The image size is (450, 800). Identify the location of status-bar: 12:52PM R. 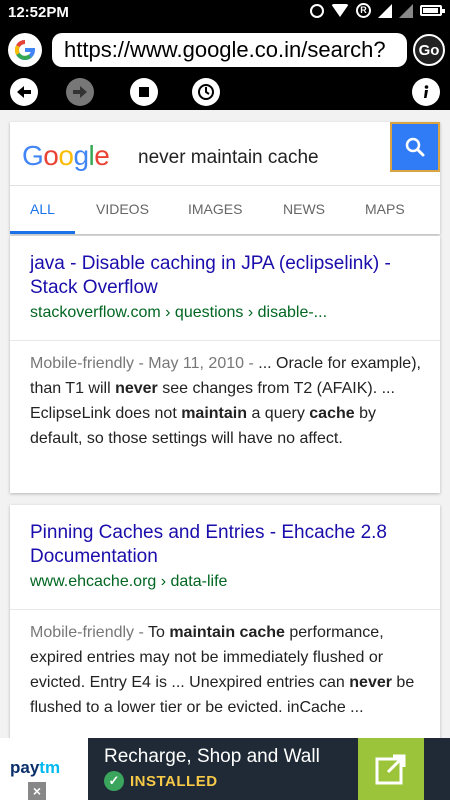
(225, 13).